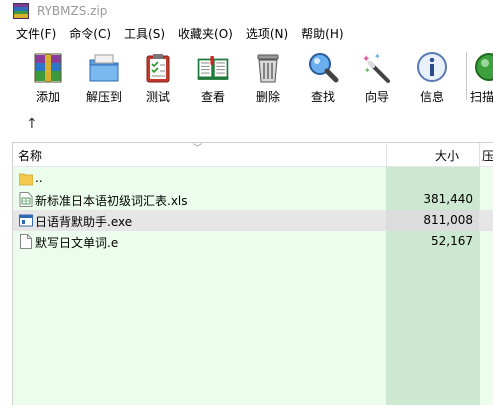 The image size is (493, 405). I want to click on extract-folder-icon, so click(104, 68).